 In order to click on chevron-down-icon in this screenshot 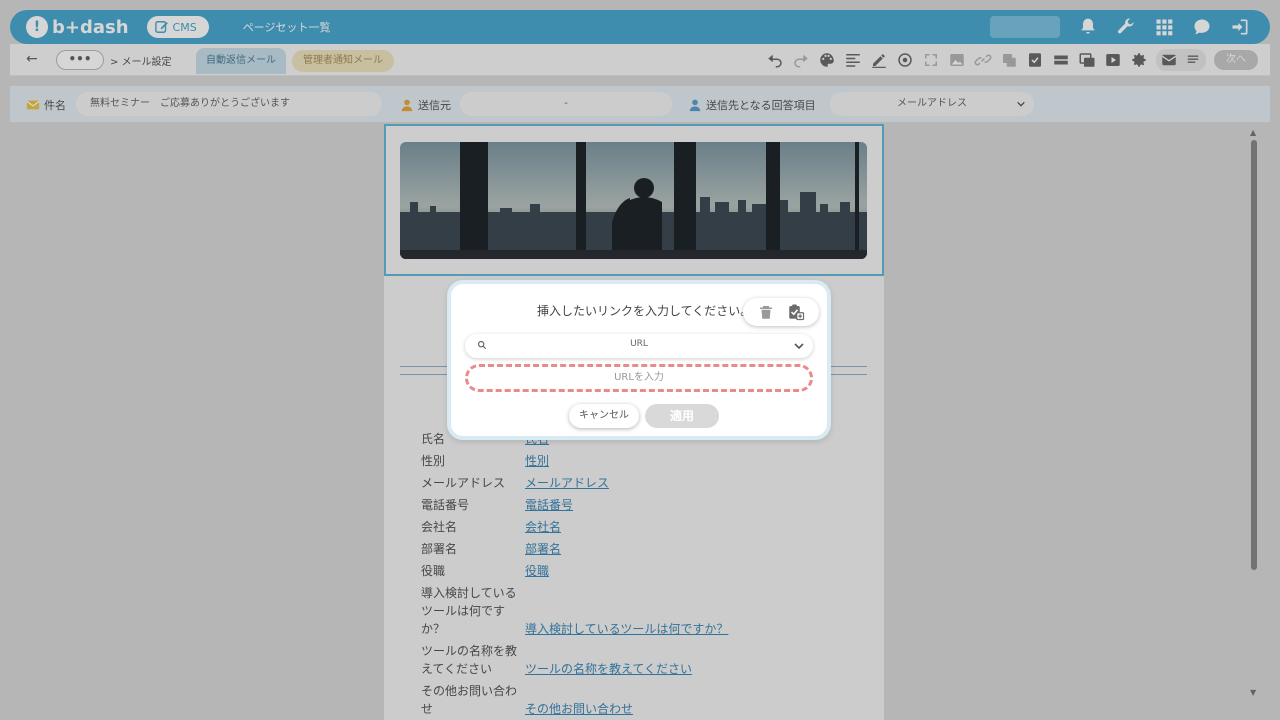, I will do `click(799, 346)`.